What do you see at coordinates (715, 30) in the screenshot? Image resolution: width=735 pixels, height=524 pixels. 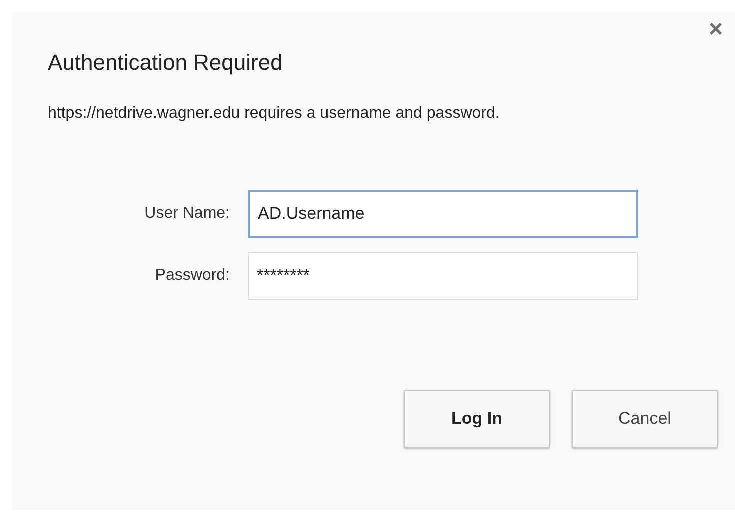 I see `close-button: ×` at bounding box center [715, 30].